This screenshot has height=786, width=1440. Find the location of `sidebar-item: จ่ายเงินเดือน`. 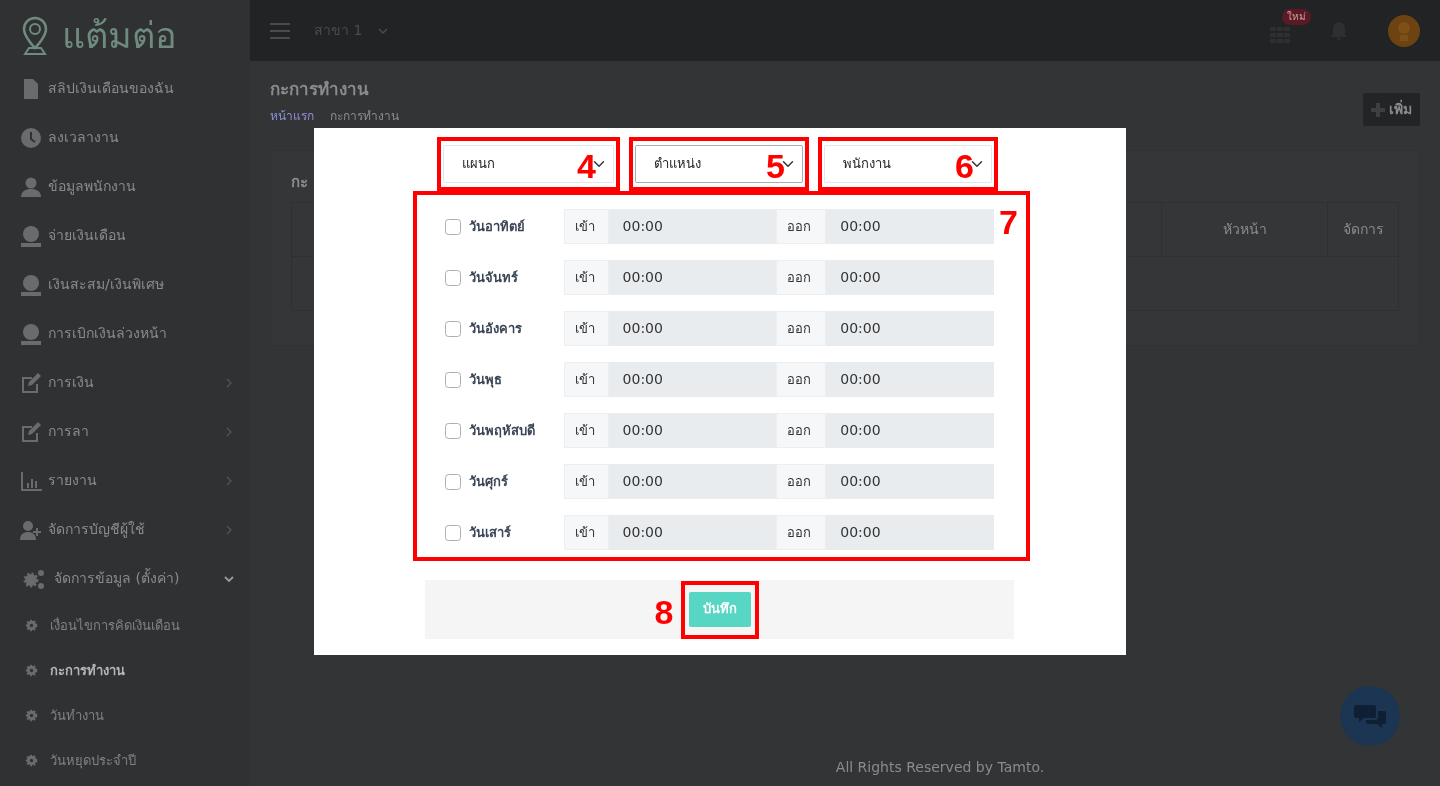

sidebar-item: จ่ายเงินเดือน is located at coordinates (125, 235).